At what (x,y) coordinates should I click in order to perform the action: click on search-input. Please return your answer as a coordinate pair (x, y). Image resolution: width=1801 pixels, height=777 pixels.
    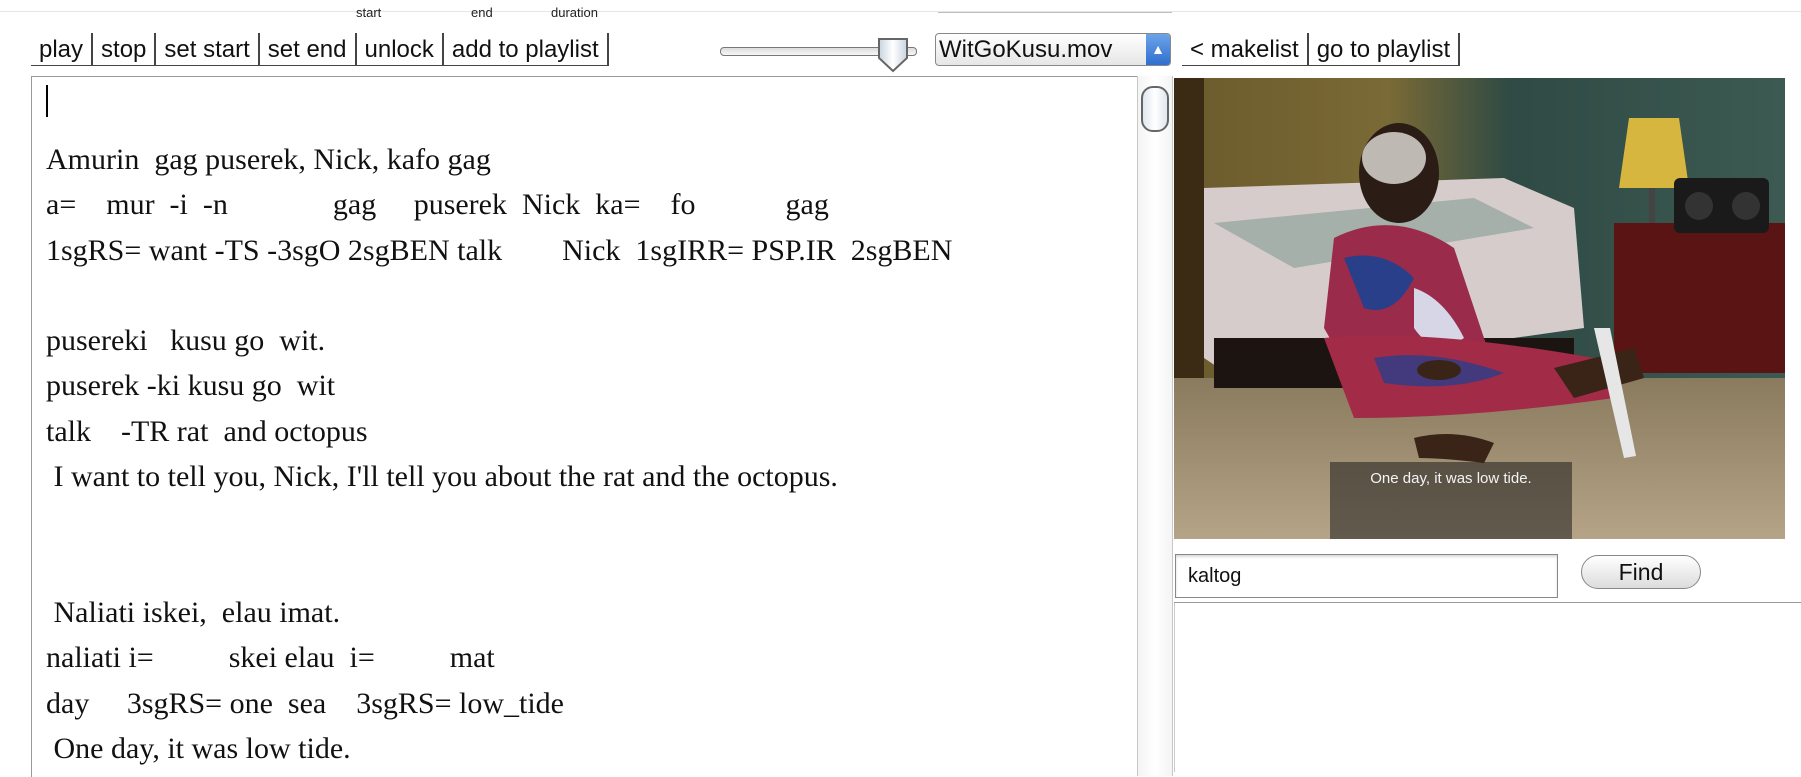
    Looking at the image, I should click on (1366, 576).